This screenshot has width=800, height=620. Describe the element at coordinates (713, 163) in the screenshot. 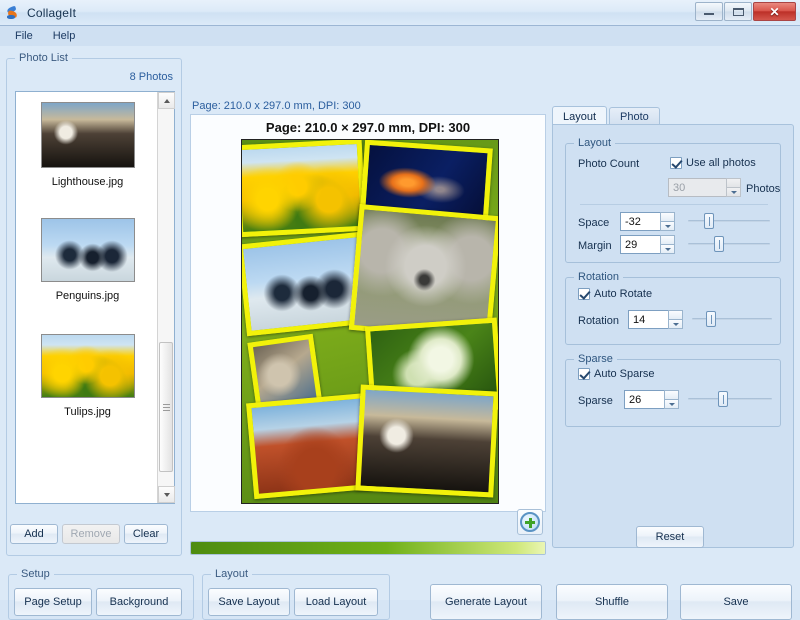

I see `use-all-photos-checkbox: Use all photos` at that location.